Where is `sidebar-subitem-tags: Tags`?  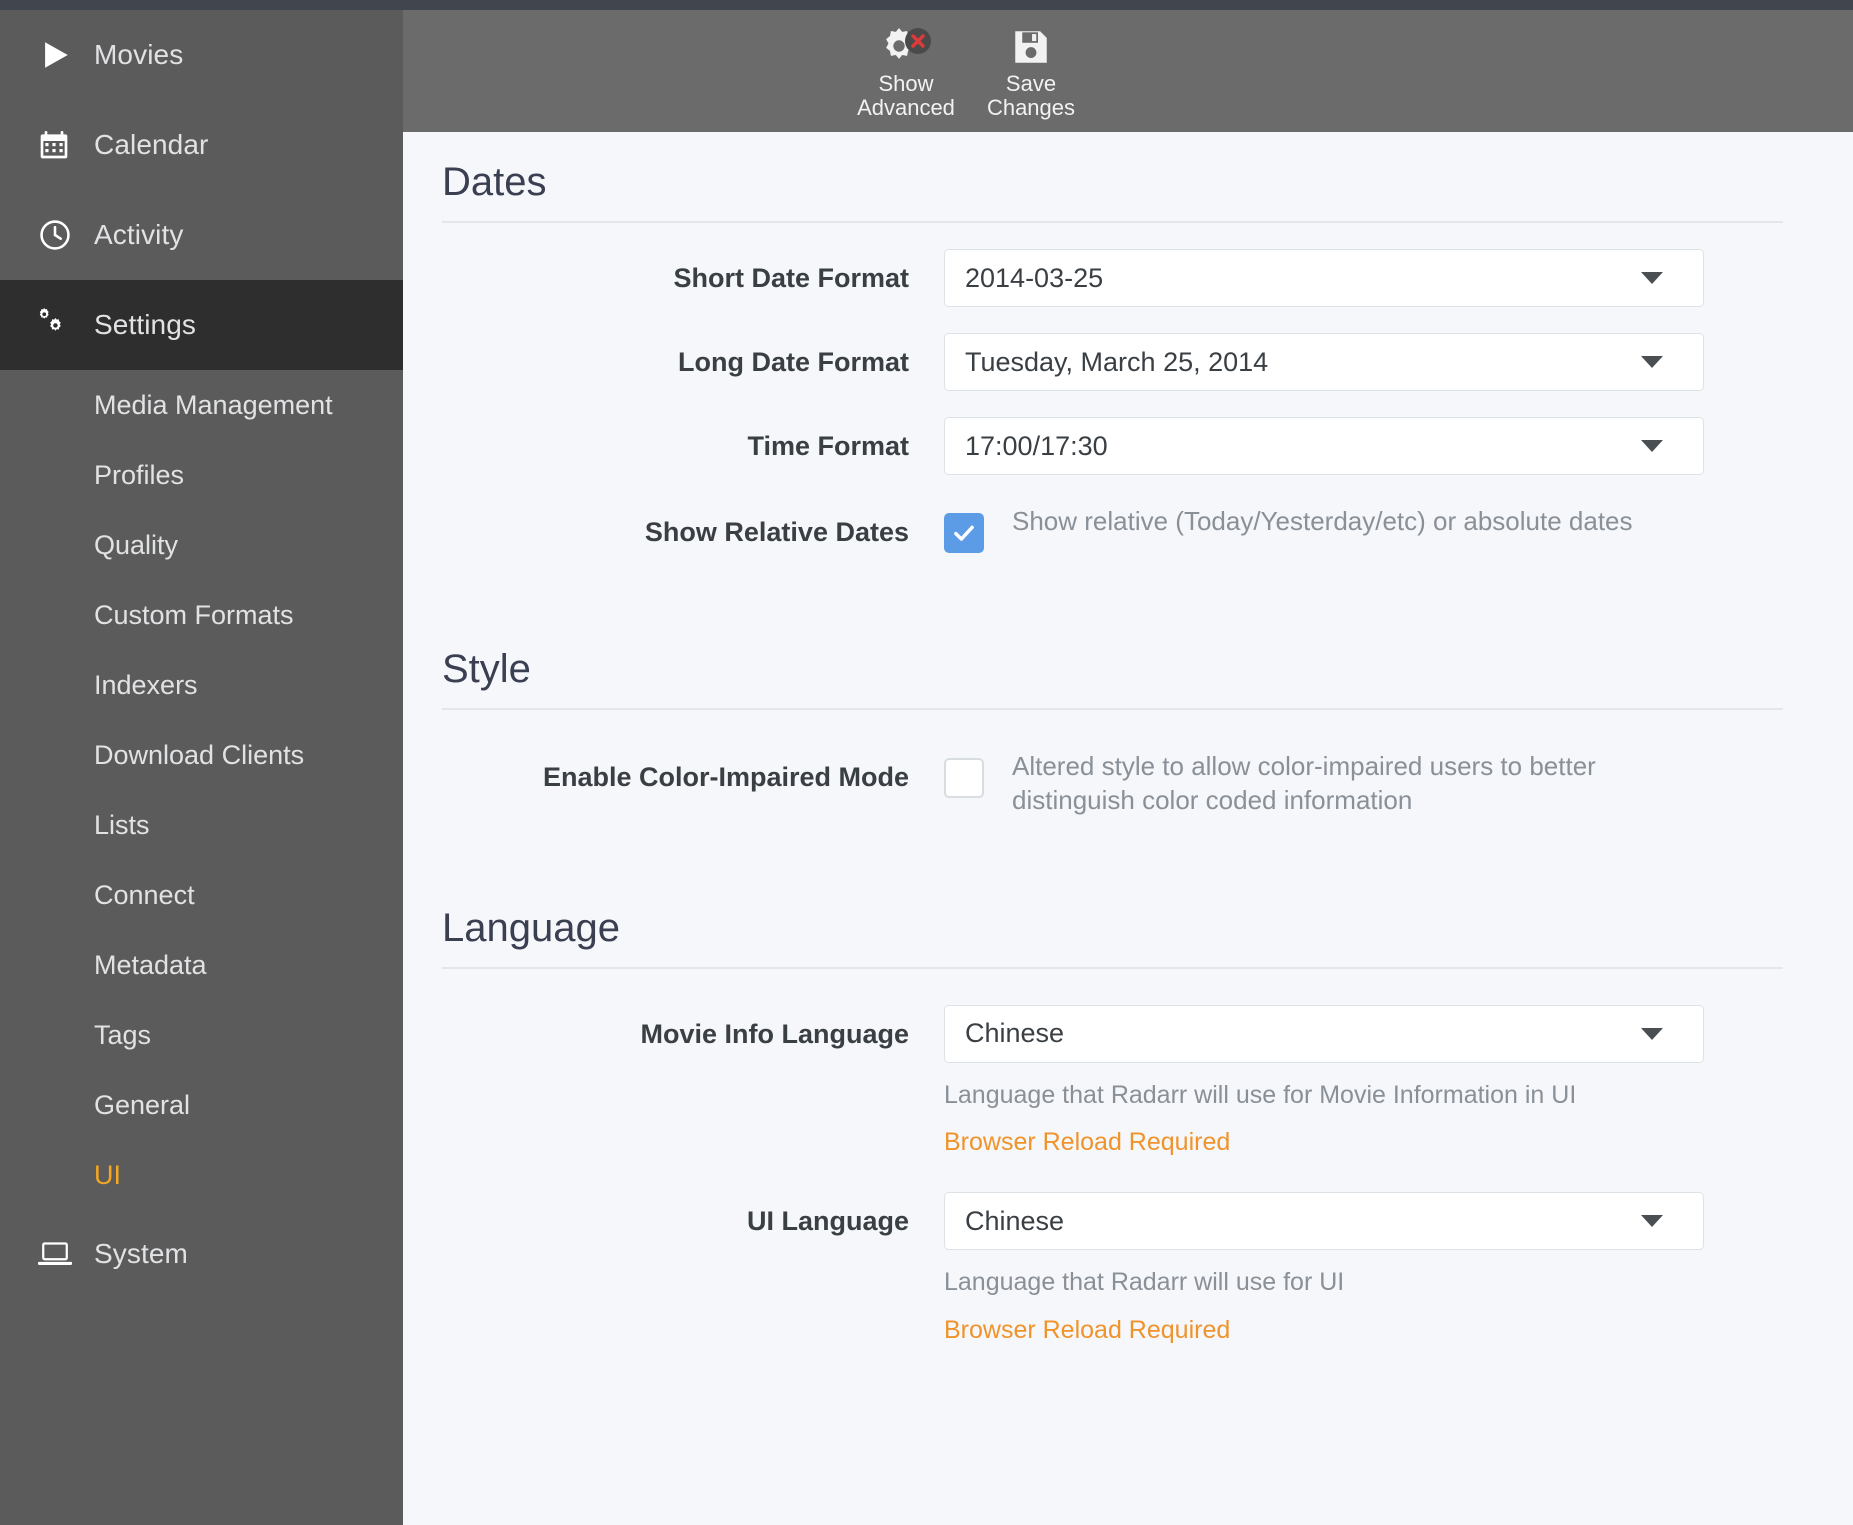 sidebar-subitem-tags: Tags is located at coordinates (201, 1035).